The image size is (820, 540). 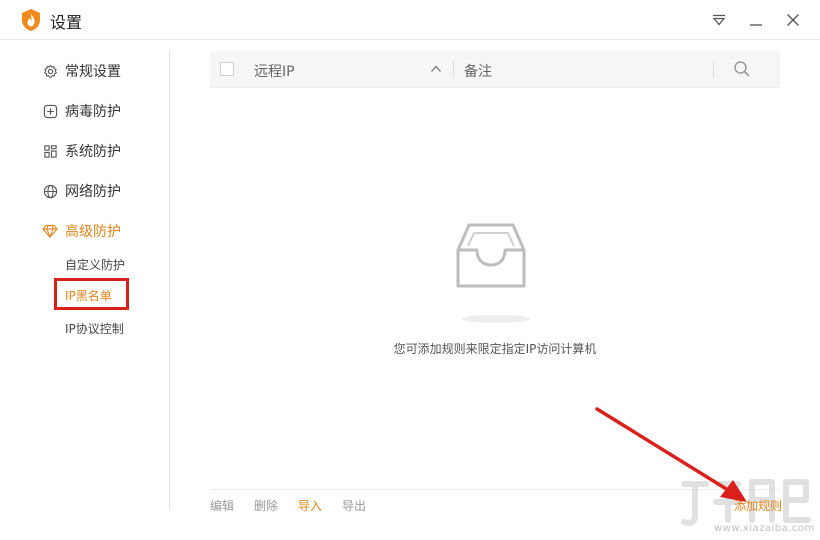 What do you see at coordinates (222, 505) in the screenshot?
I see `edit-button: 编辑` at bounding box center [222, 505].